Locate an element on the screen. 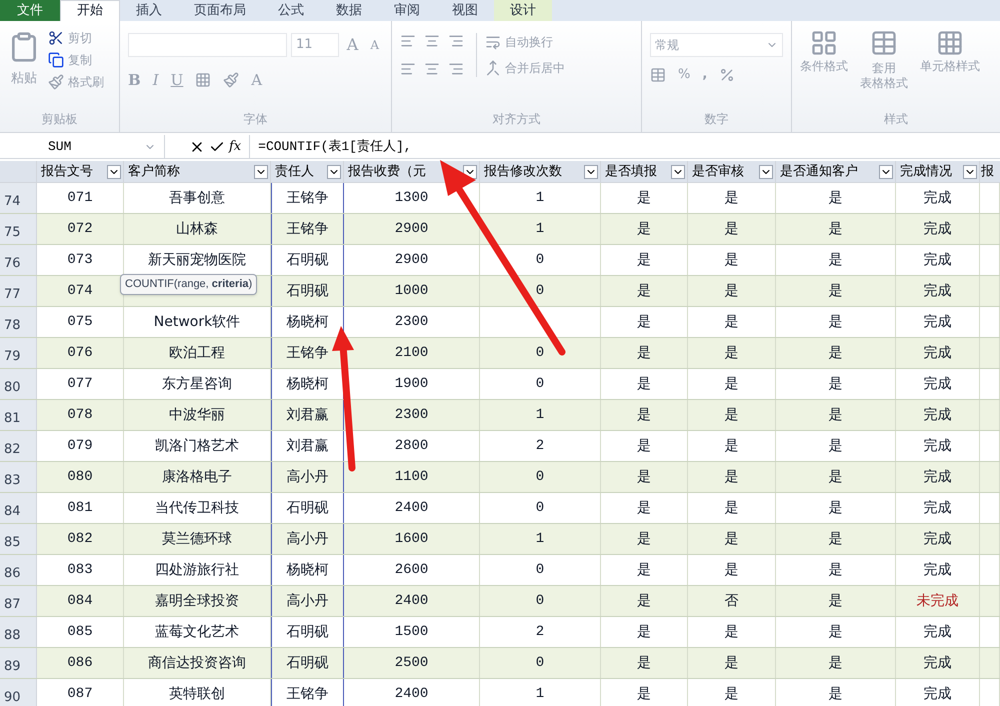 Image resolution: width=1000 pixels, height=706 pixels. table-cell-text: 2800 is located at coordinates (411, 446).